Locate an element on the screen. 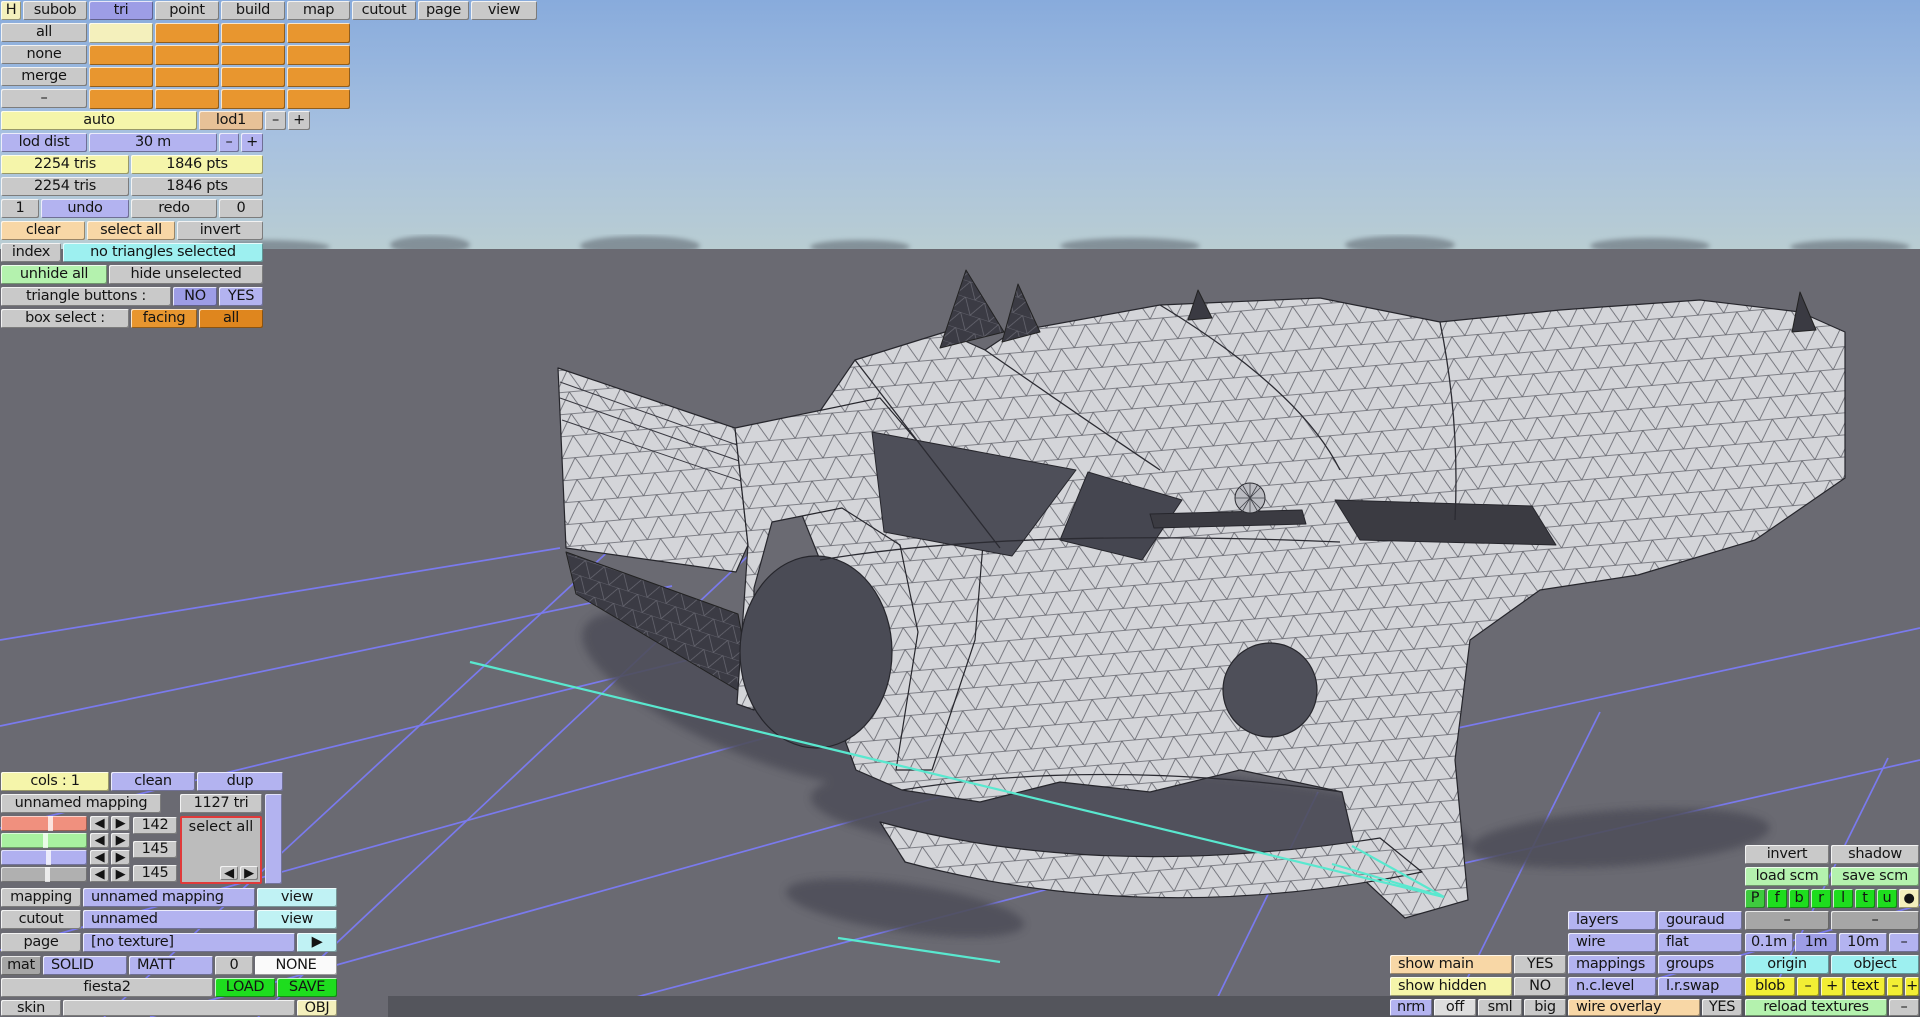 The height and width of the screenshot is (1017, 1920). matrix-cell-active is located at coordinates (121, 33).